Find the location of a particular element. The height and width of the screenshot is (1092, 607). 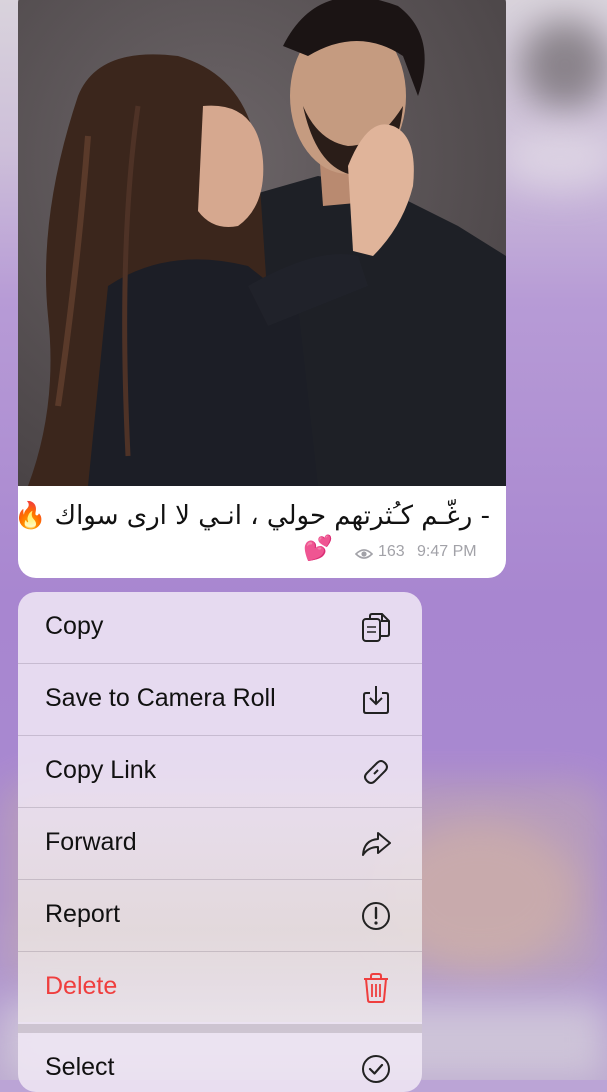

save-icon is located at coordinates (376, 700).